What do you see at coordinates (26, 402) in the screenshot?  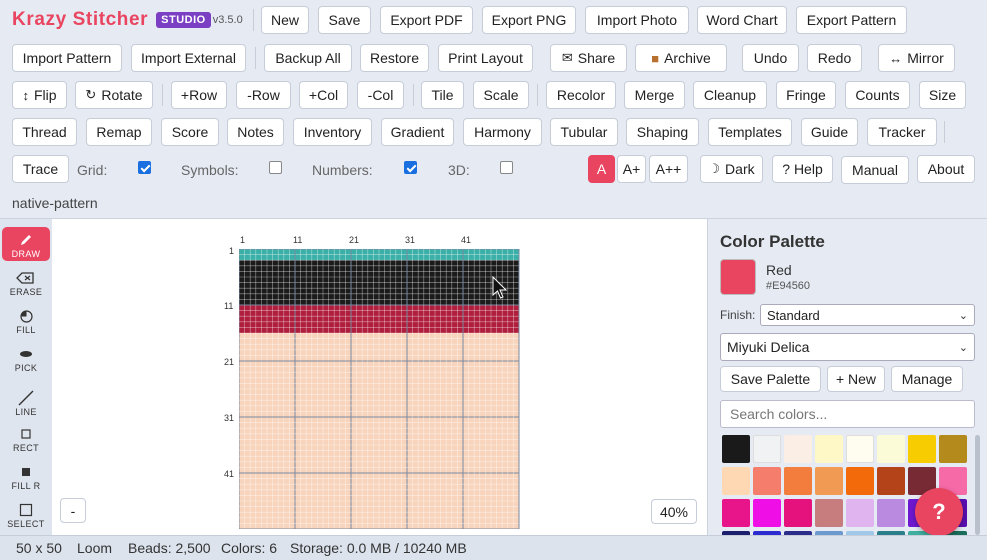 I see `line-tool: LINE` at bounding box center [26, 402].